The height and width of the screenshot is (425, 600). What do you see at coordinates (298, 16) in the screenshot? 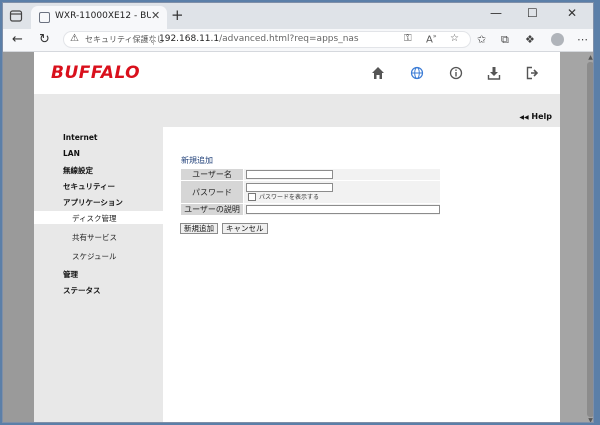
I see `tab-bar: WXR-11000XE12 - BUFFALO AirS ✕ + — ☐ ✕` at bounding box center [298, 16].